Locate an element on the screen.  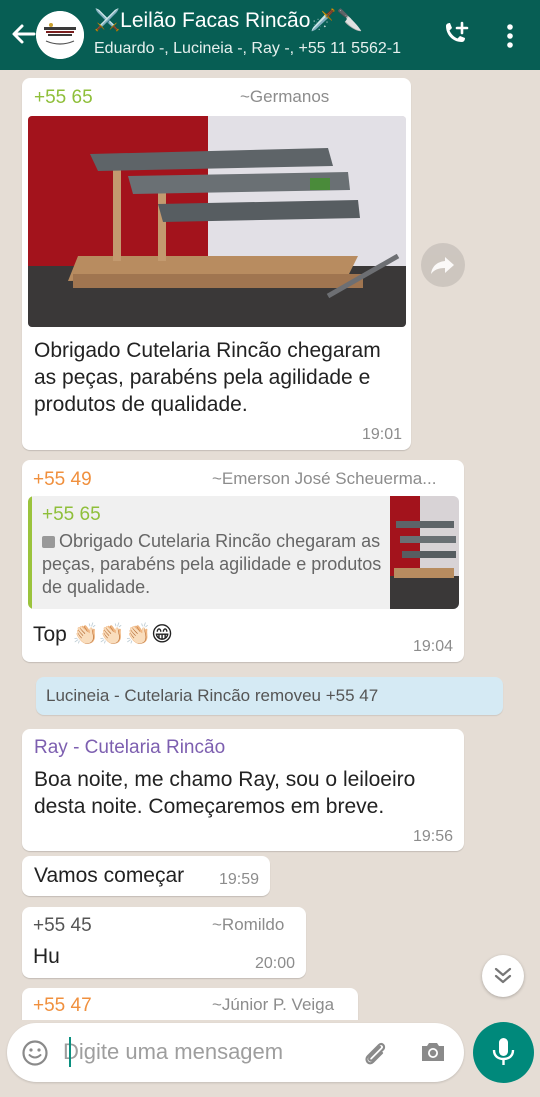
message-text: Vamos começar is located at coordinates (109, 875).